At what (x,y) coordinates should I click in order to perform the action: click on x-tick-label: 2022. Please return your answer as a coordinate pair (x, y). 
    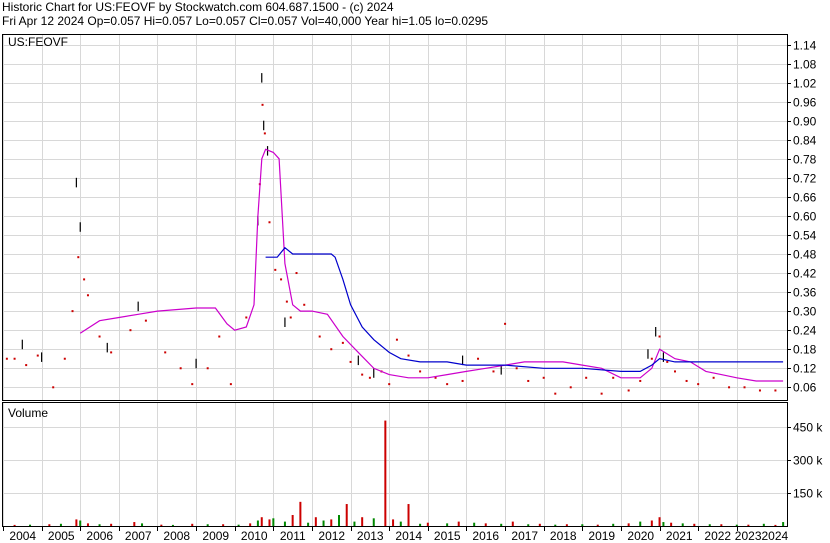
    Looking at the image, I should click on (717, 536).